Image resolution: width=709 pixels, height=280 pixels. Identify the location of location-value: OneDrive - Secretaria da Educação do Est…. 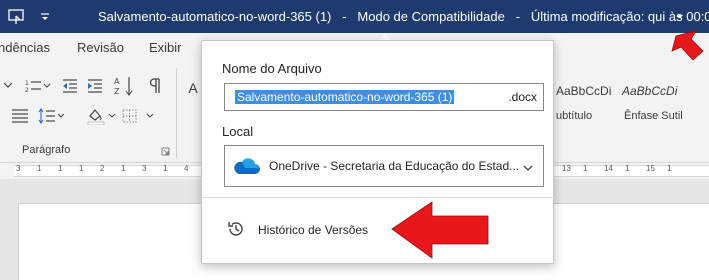
(394, 166).